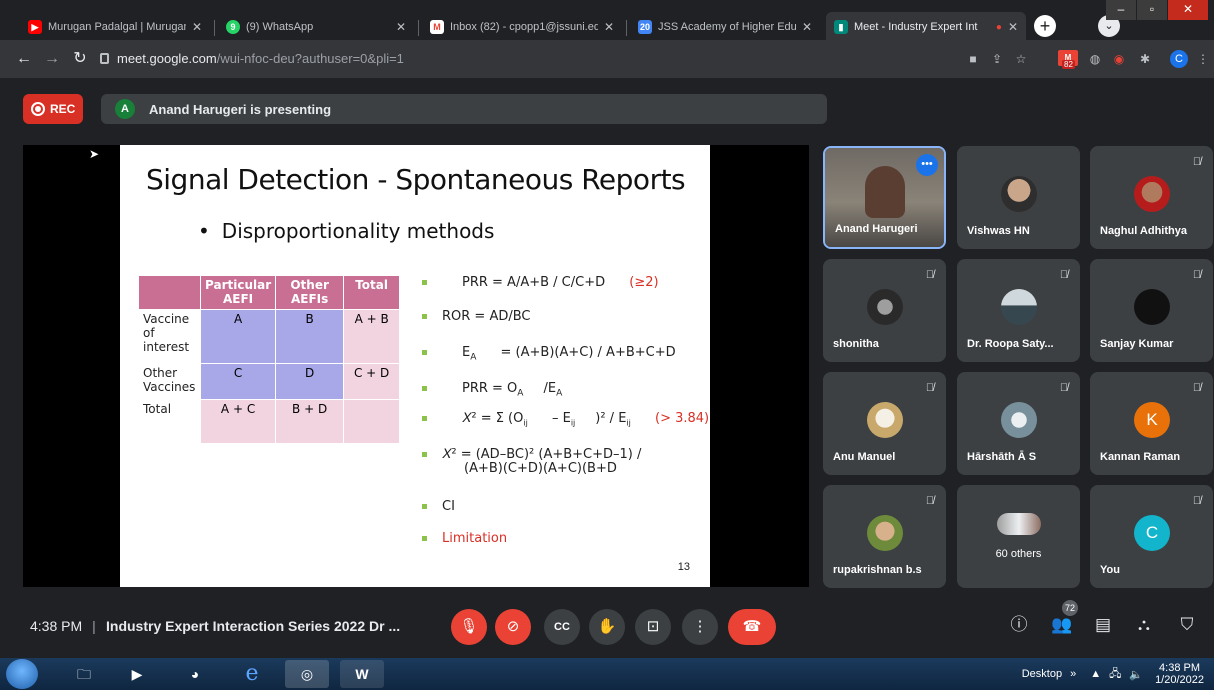  What do you see at coordinates (464, 538) in the screenshot?
I see `list-item: Limitation` at bounding box center [464, 538].